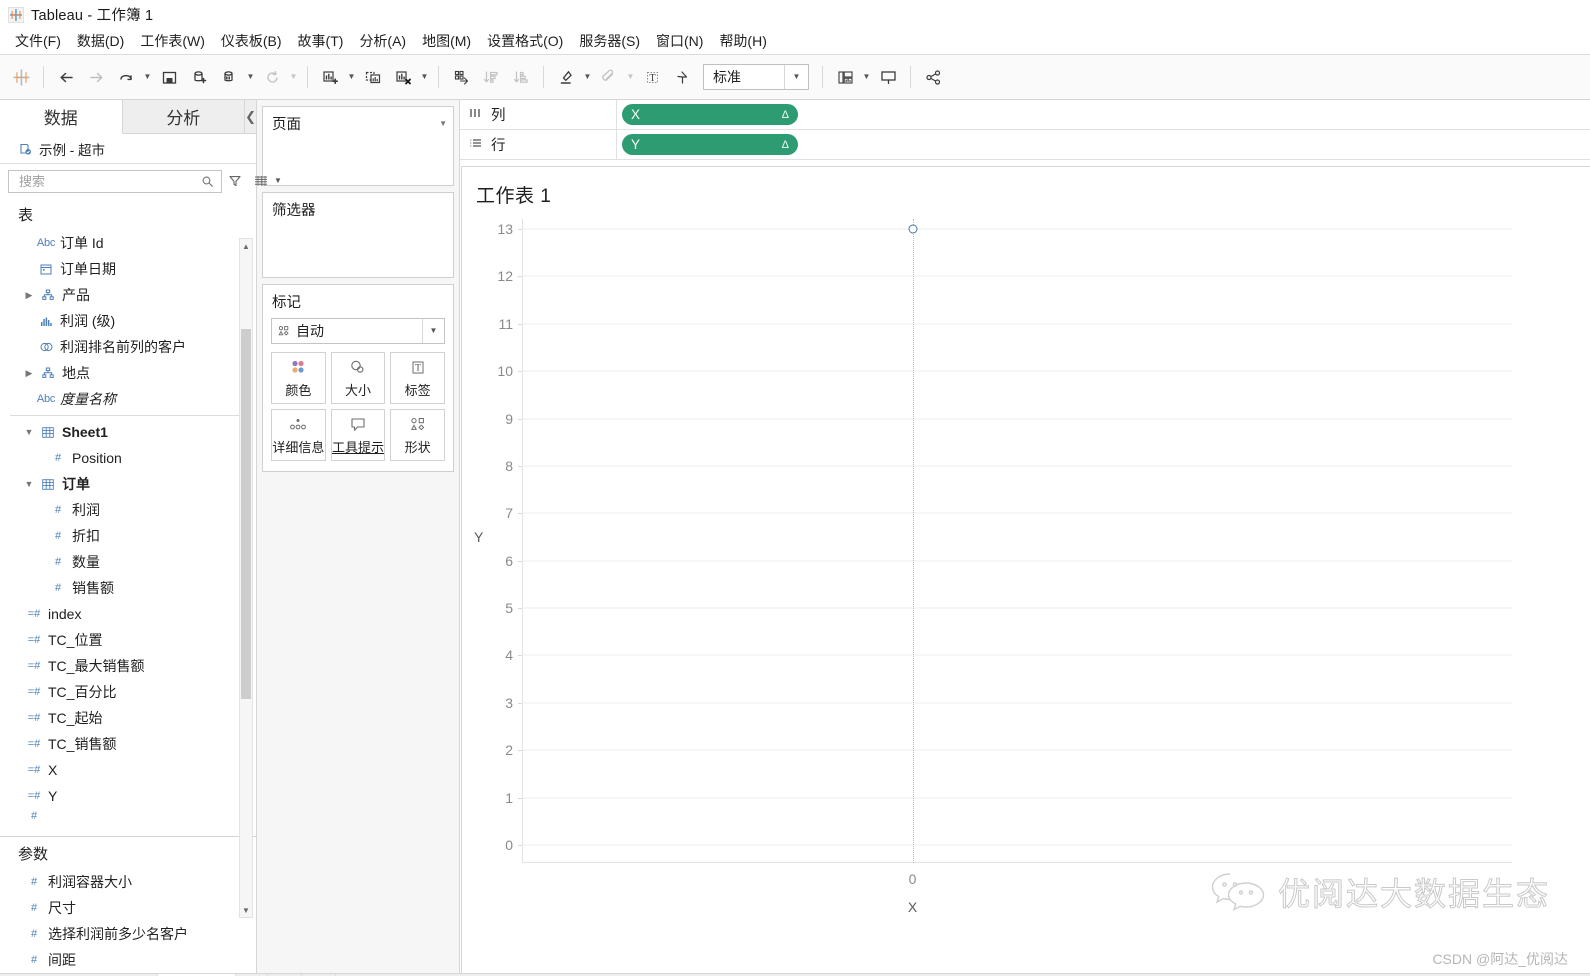 The width and height of the screenshot is (1590, 976). Describe the element at coordinates (630, 77) in the screenshot. I see `group-caret-icon: ▼` at that location.